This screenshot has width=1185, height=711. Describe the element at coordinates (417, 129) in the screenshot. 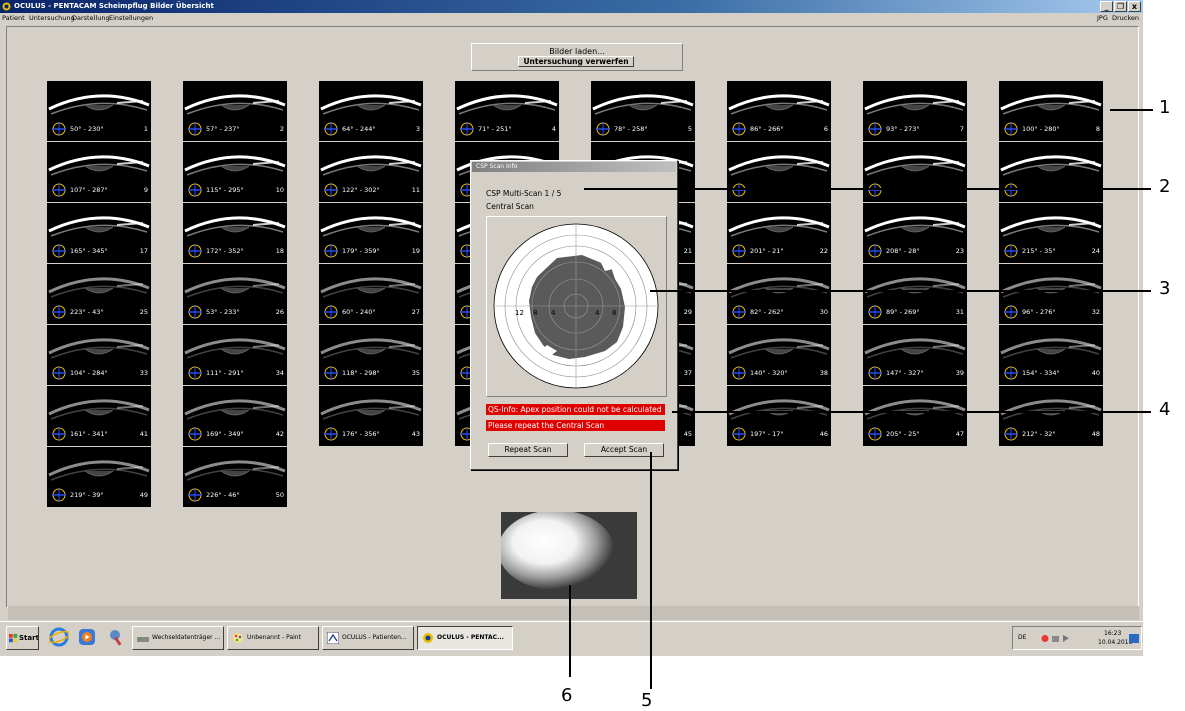

I see `thumbnail-number: 3` at that location.